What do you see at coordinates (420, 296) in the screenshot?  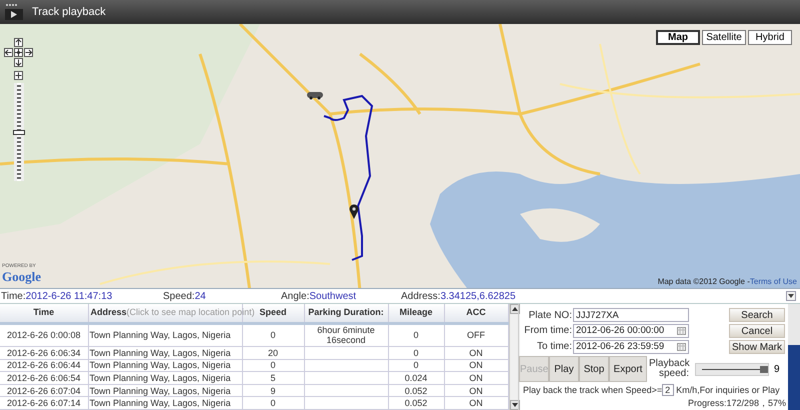 I see `info-label: Address:` at bounding box center [420, 296].